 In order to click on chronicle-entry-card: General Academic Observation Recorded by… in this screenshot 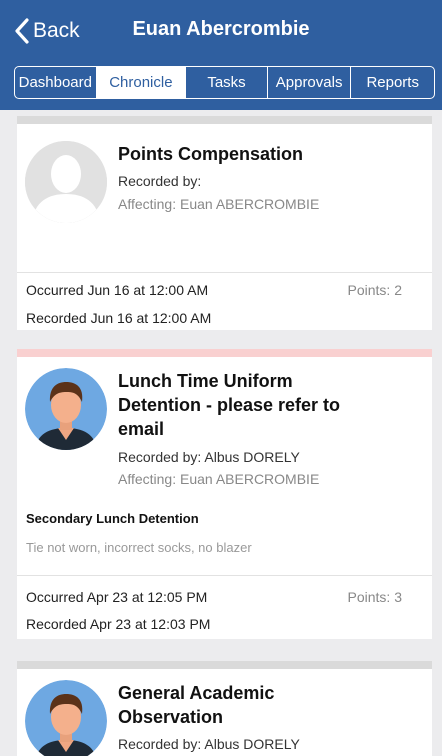, I will do `click(224, 708)`.